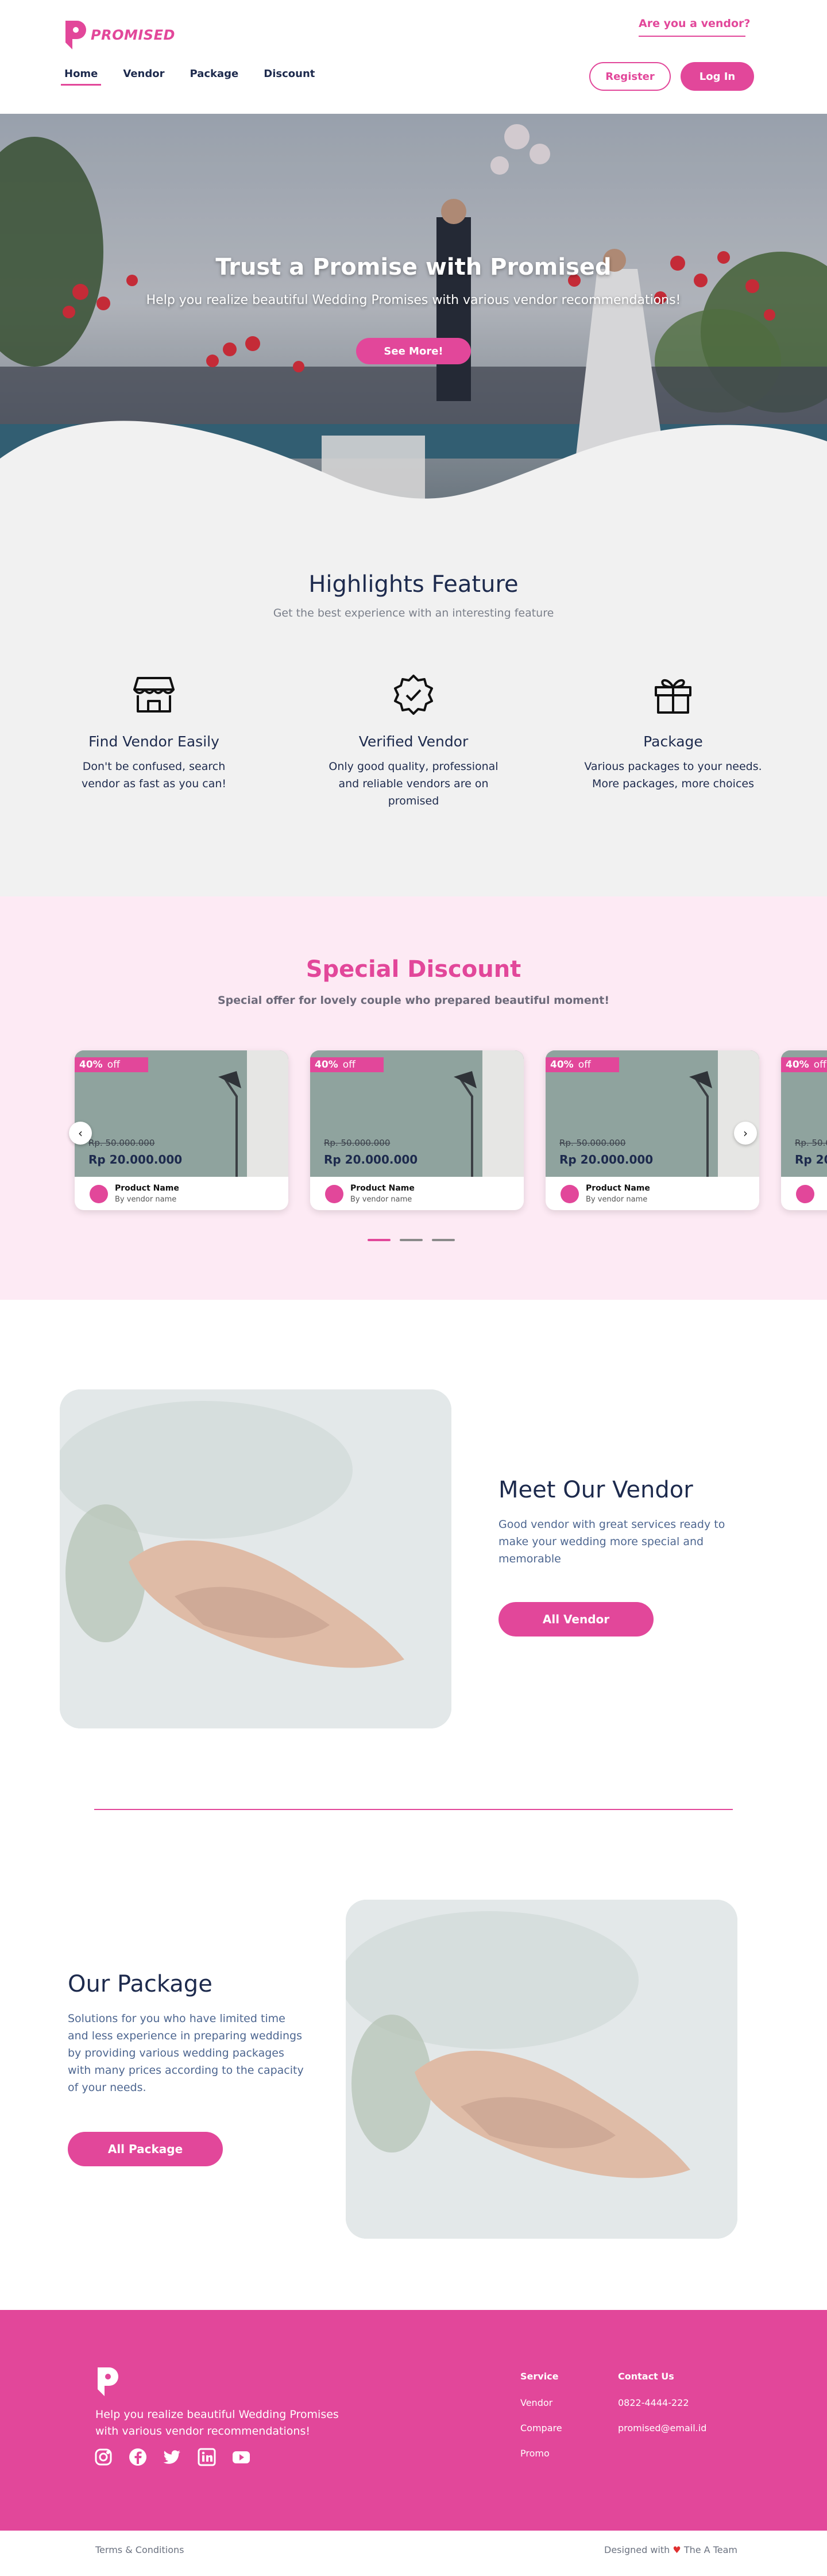 Image resolution: width=827 pixels, height=2576 pixels. I want to click on heart-icon: ♥, so click(677, 2549).